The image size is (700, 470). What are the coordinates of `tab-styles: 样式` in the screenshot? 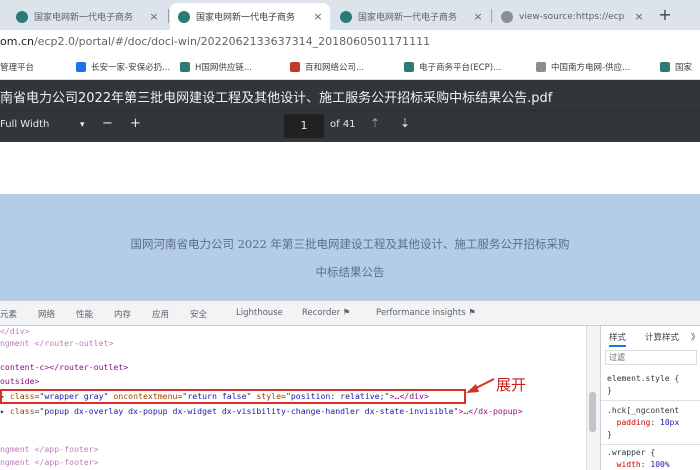 It's located at (618, 339).